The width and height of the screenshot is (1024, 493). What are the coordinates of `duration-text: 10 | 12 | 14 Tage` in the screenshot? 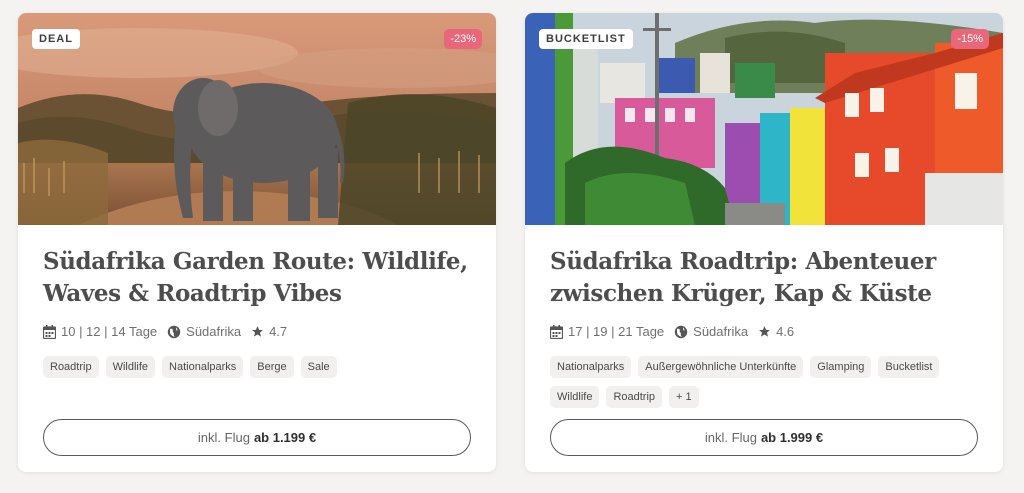 It's located at (109, 331).